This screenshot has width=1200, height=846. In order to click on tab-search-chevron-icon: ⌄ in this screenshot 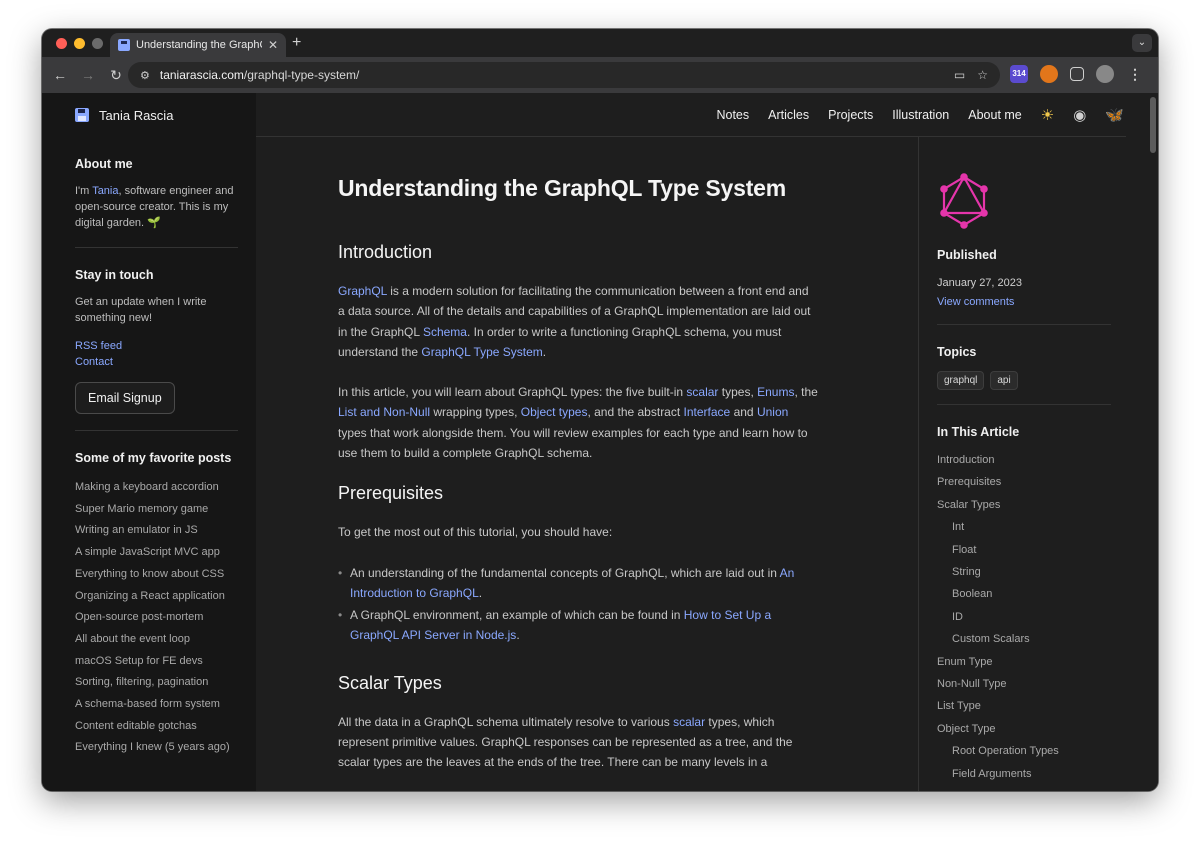, I will do `click(1142, 43)`.